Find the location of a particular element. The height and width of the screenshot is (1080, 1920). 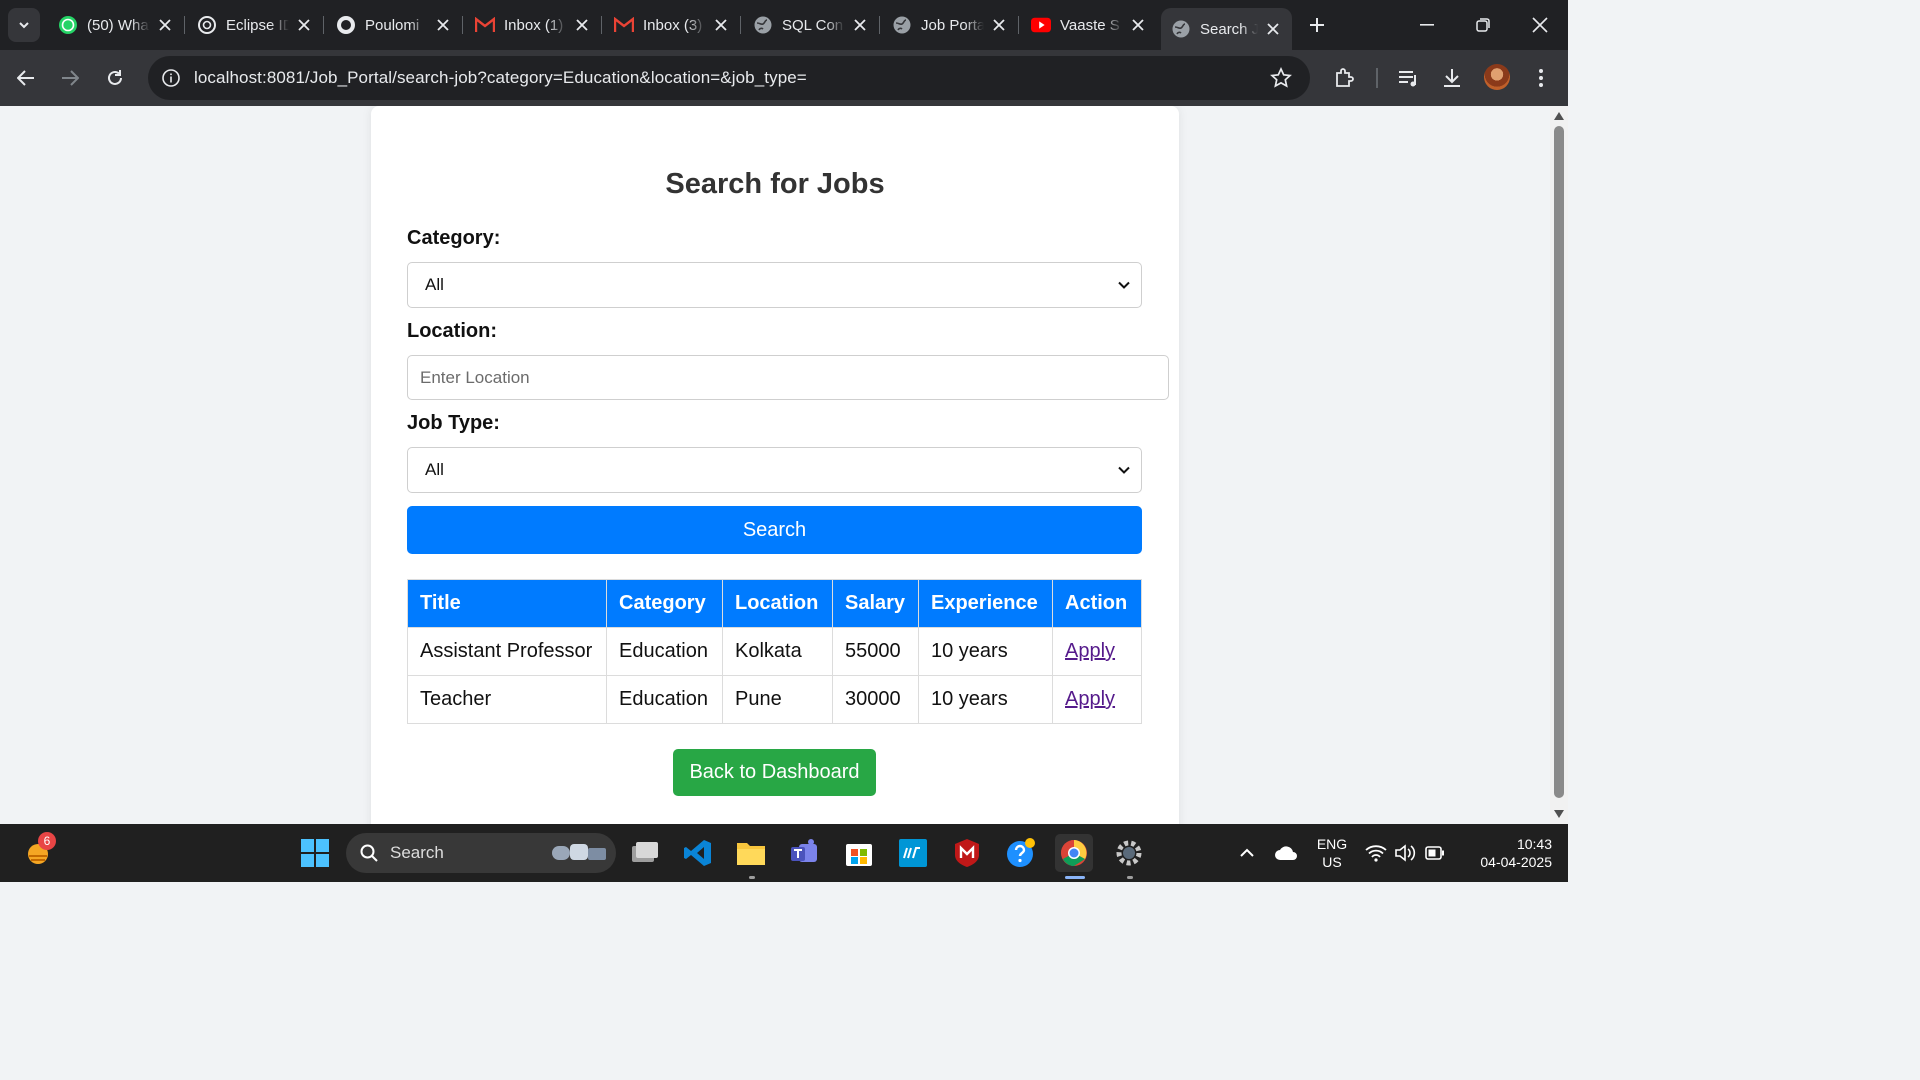

mcafee-taskbar-button is located at coordinates (967, 853).